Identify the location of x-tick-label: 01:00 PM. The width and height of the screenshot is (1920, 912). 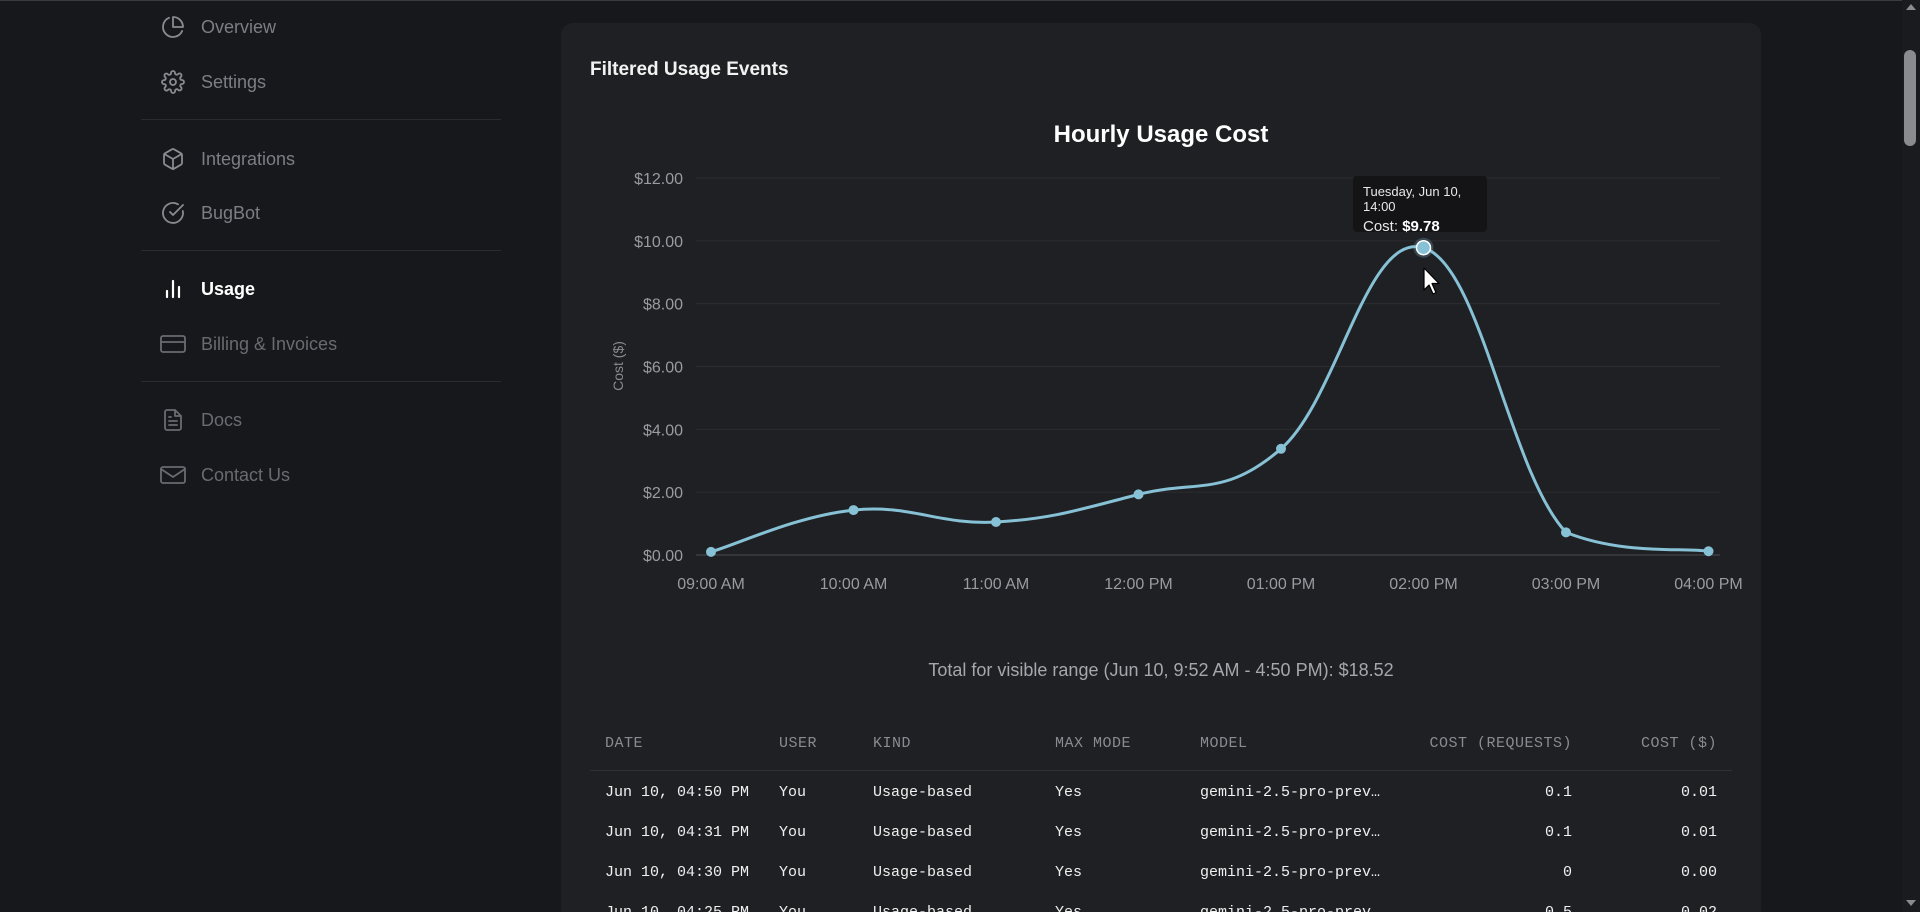
(1281, 584).